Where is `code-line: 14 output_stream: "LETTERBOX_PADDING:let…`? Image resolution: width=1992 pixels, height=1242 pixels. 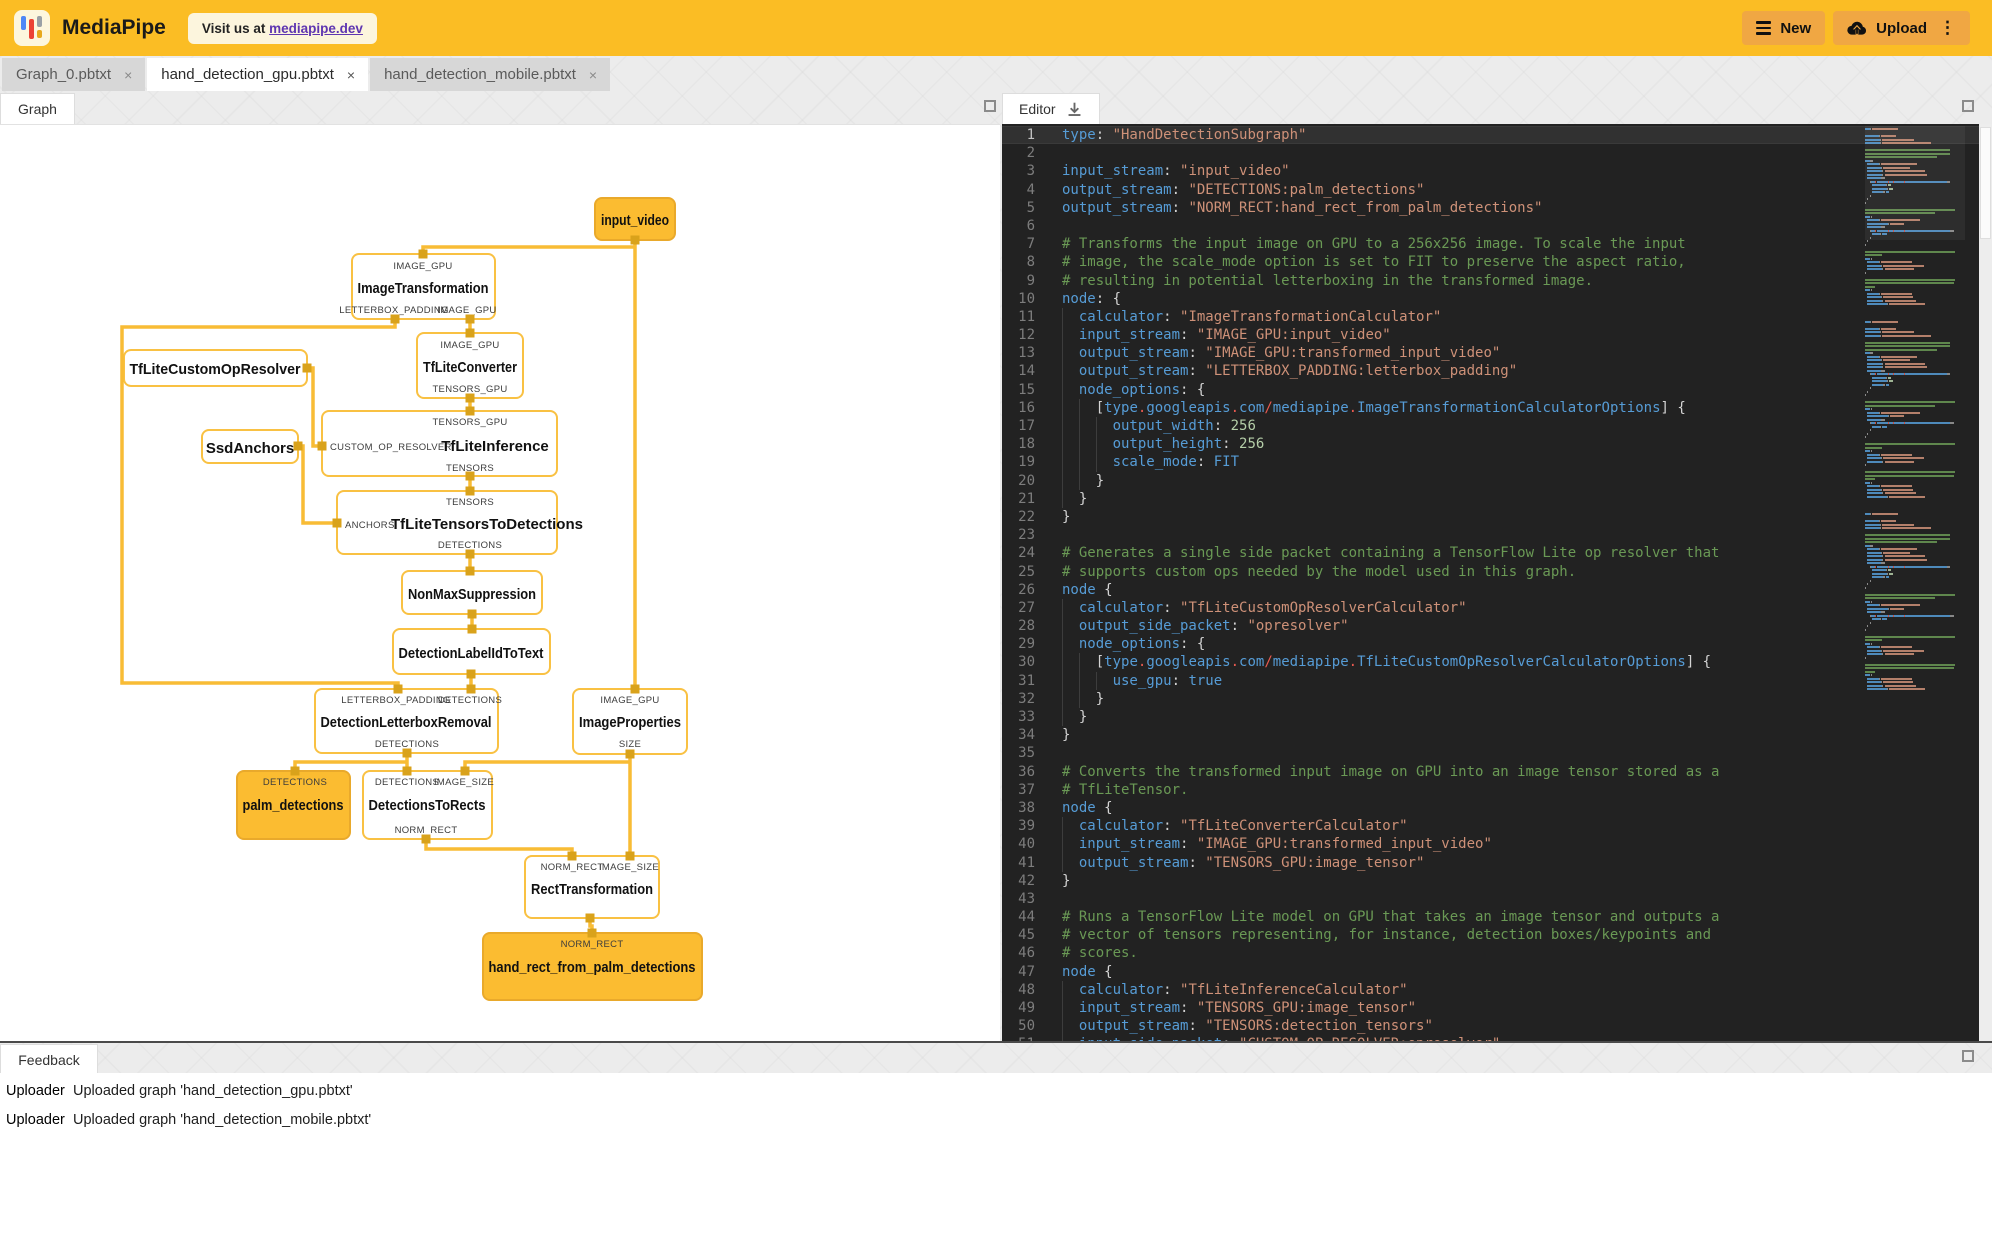 code-line: 14 output_stream: "LETTERBOX_PADDING:let… is located at coordinates (1490, 371).